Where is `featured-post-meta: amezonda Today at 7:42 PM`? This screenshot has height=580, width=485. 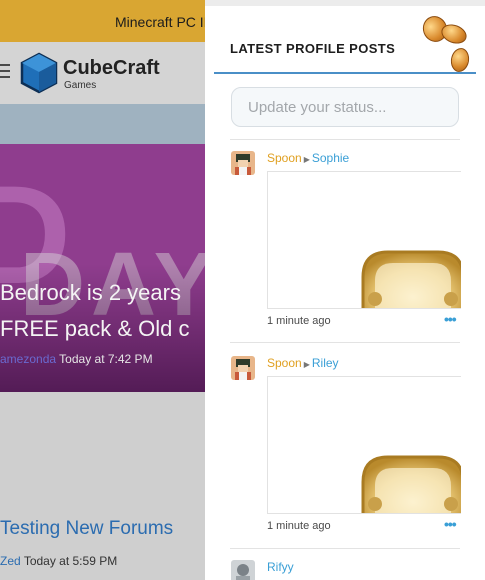 featured-post-meta: amezonda Today at 7:42 PM is located at coordinates (76, 359).